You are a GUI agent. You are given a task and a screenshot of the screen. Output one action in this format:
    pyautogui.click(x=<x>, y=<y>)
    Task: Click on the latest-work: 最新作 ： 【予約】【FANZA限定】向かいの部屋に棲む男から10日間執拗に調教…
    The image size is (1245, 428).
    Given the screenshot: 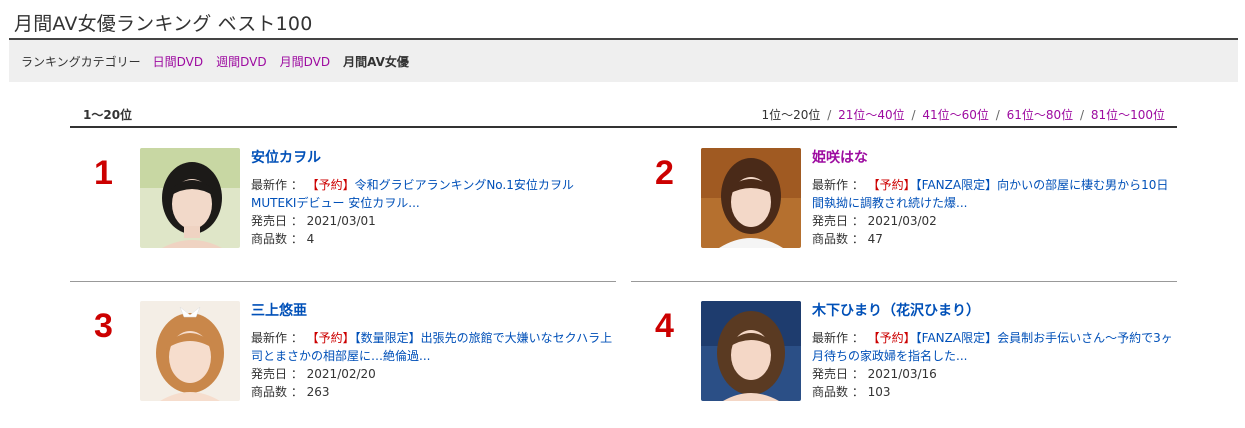 What is the action you would take?
    pyautogui.click(x=994, y=194)
    